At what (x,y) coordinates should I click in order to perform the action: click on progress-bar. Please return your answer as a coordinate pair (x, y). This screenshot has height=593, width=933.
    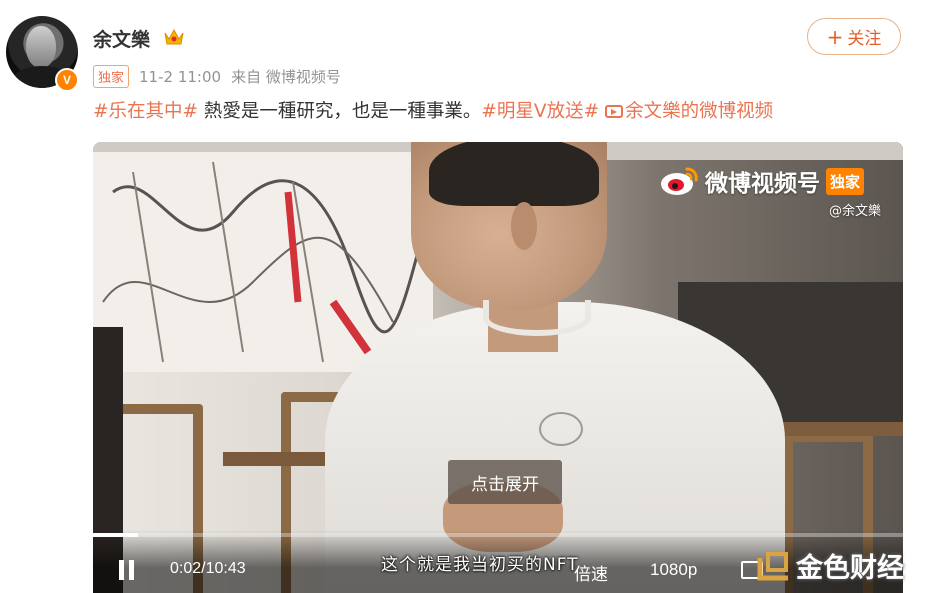
    Looking at the image, I should click on (498, 535).